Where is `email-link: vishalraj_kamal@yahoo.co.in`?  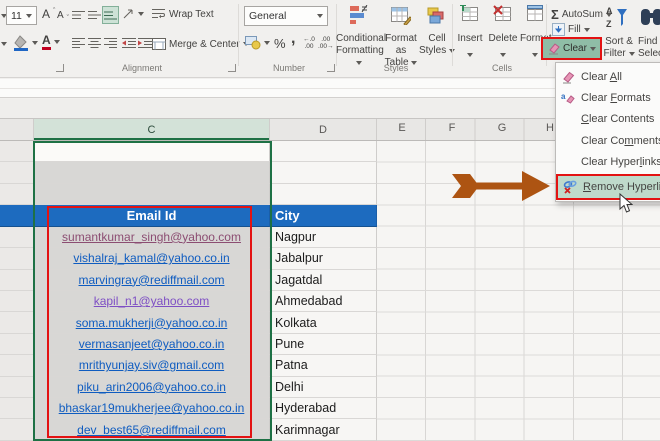 email-link: vishalraj_kamal@yahoo.co.in is located at coordinates (151, 258).